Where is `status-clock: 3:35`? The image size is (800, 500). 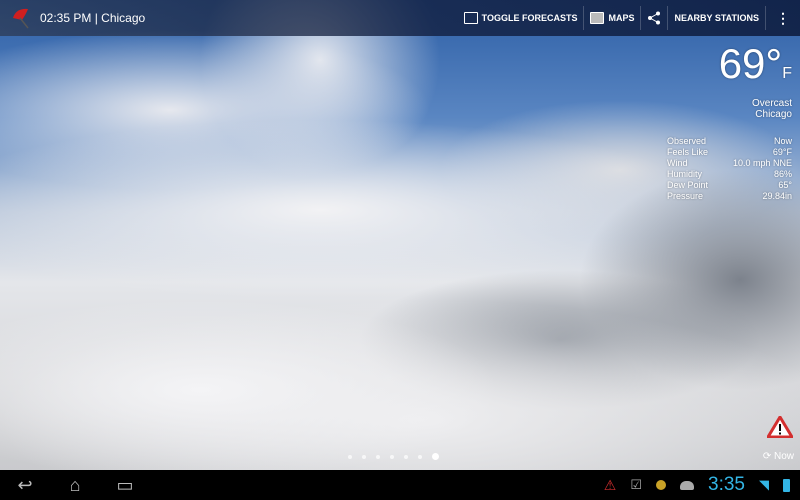
status-clock: 3:35 is located at coordinates (726, 484).